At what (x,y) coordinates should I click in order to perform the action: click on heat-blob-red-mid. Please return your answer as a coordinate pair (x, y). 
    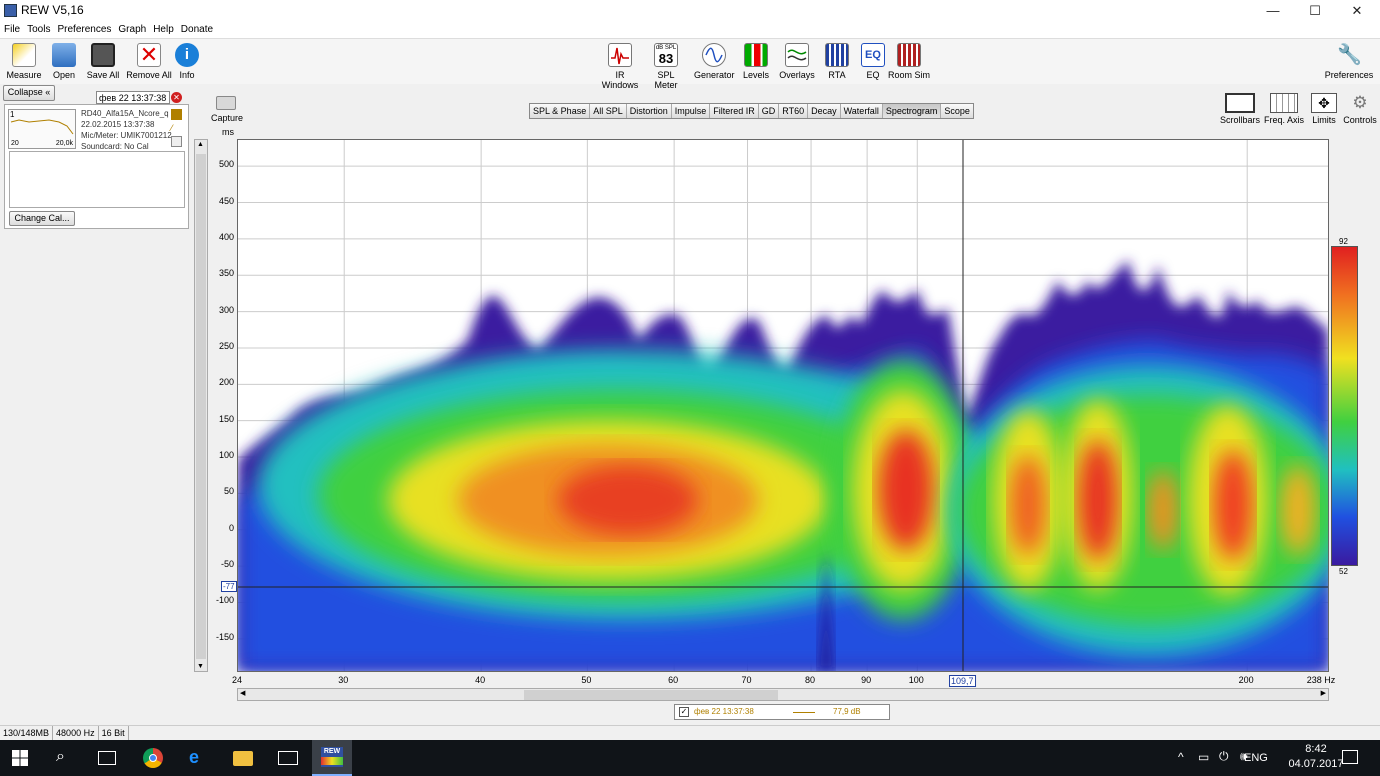
    Looking at the image, I should click on (906, 490).